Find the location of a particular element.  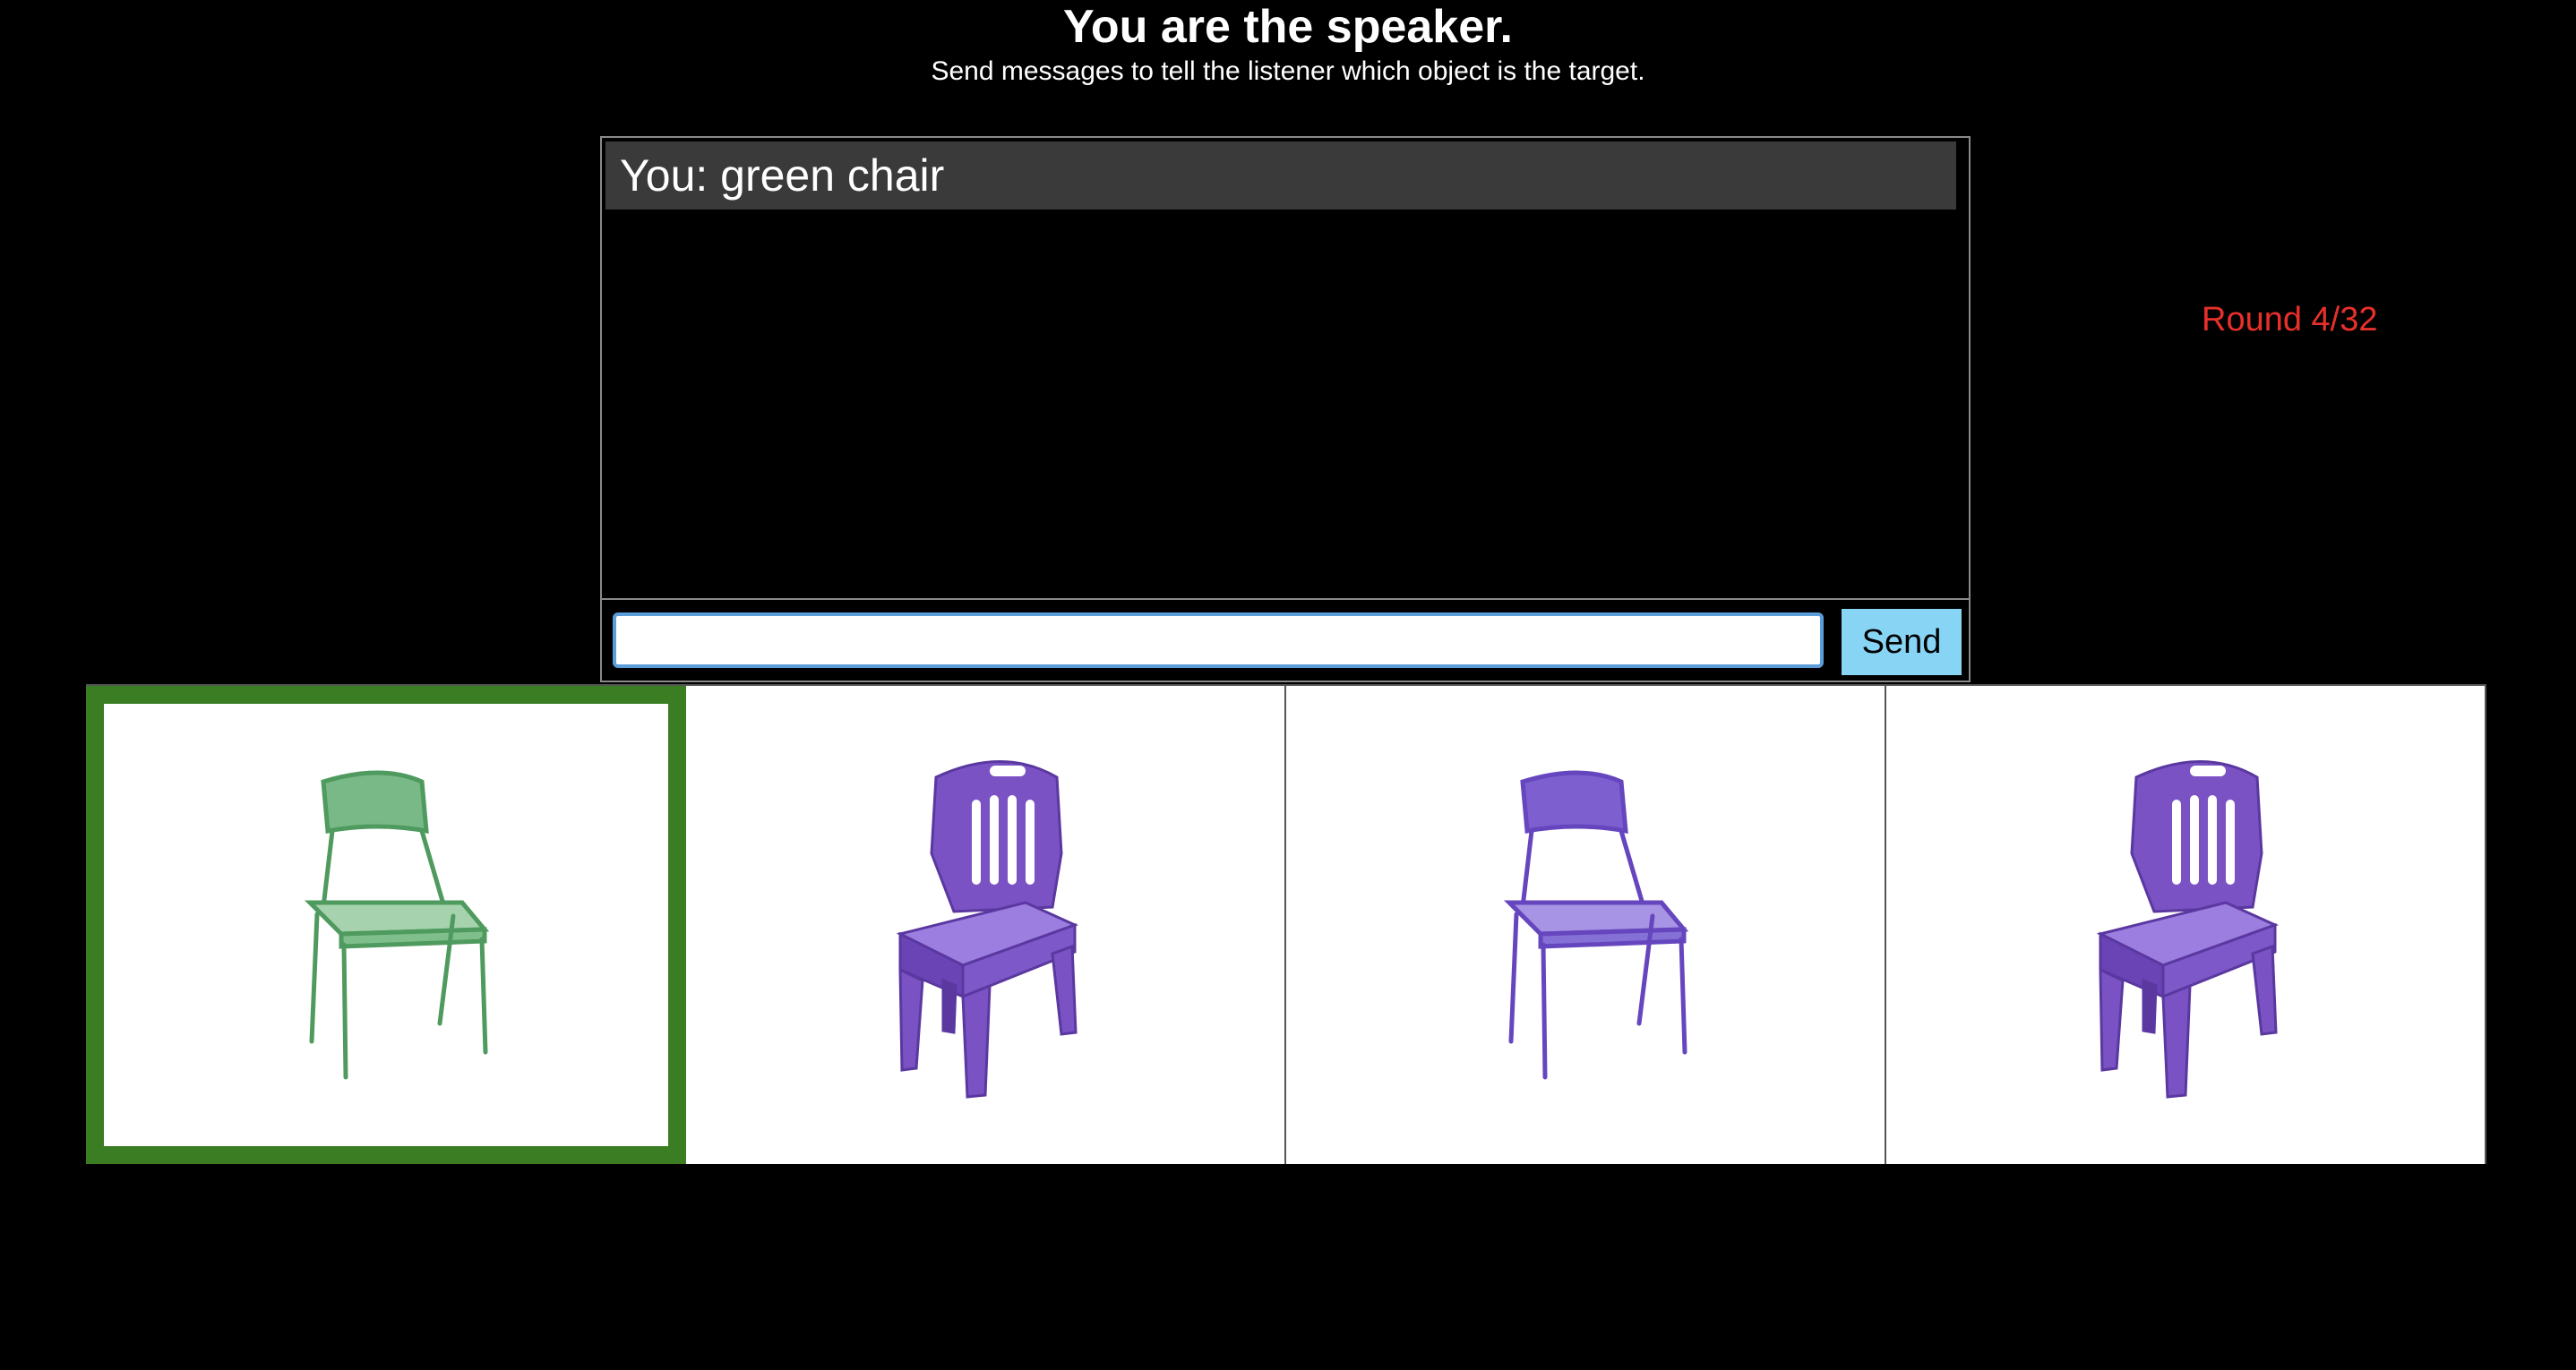

purple-metal-chair-image is located at coordinates (1596, 925).